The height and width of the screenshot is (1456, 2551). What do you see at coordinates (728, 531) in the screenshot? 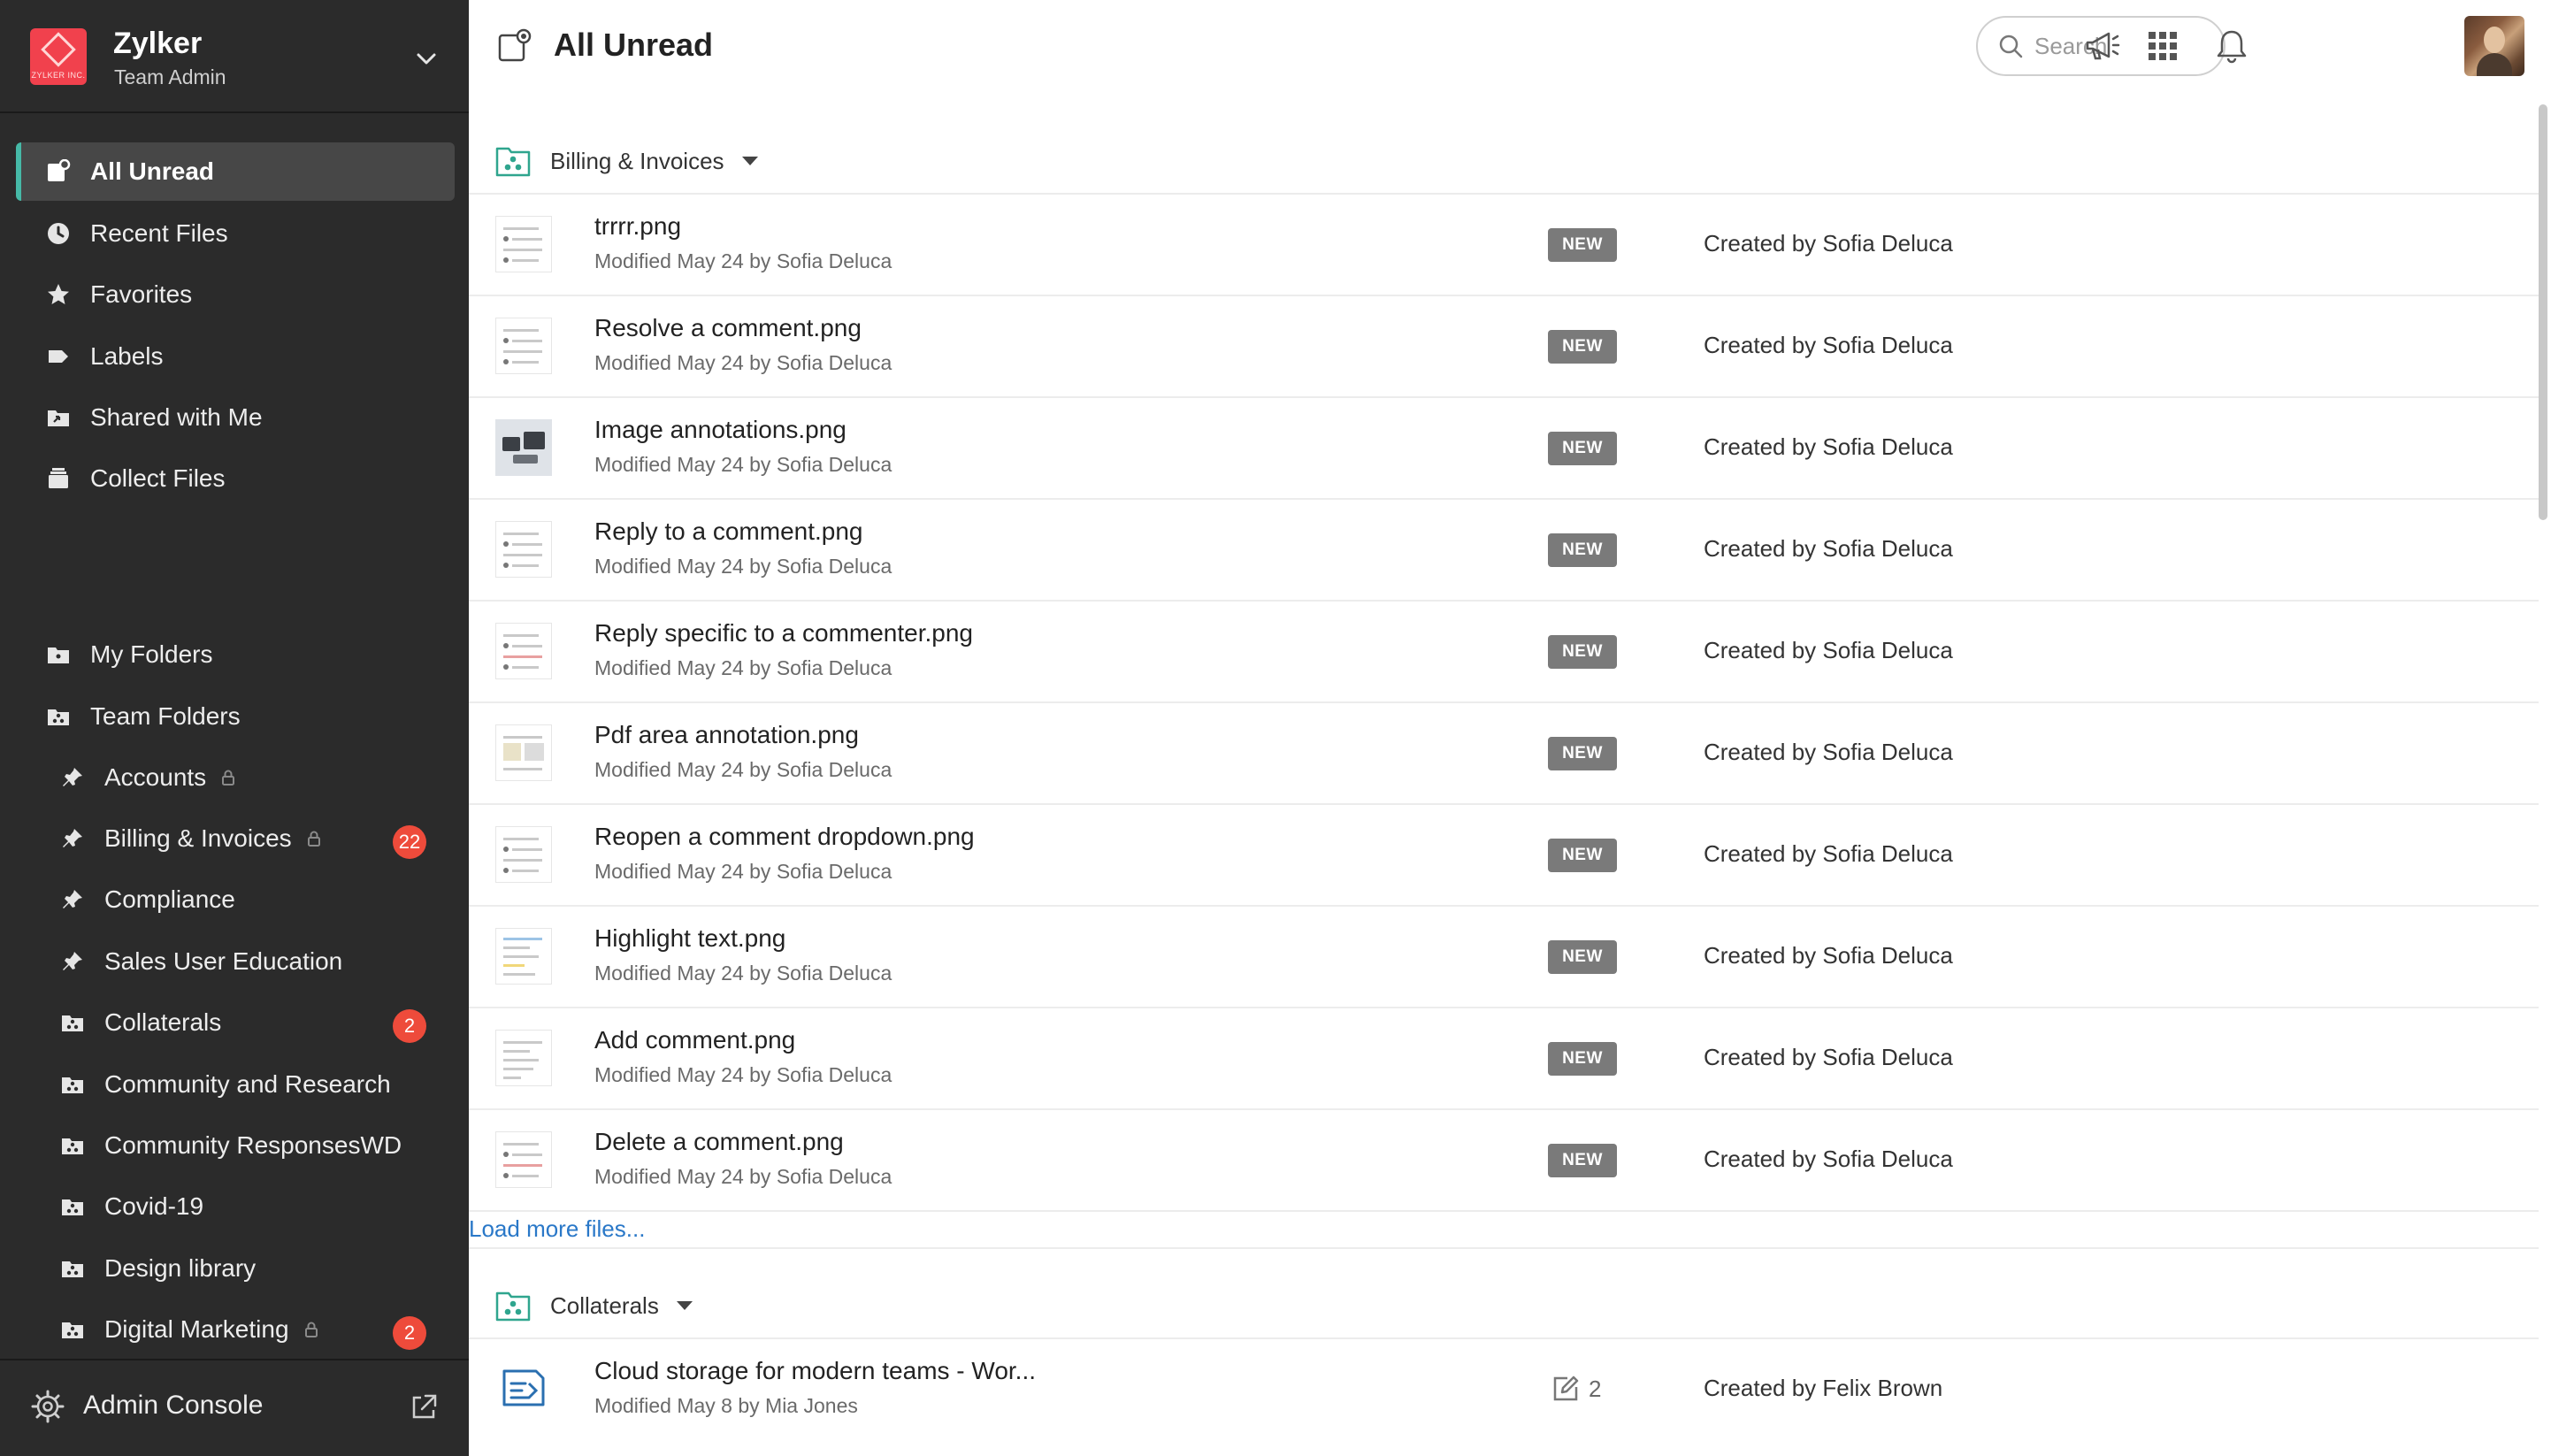
I see `file-name: Reply to a comment.png` at bounding box center [728, 531].